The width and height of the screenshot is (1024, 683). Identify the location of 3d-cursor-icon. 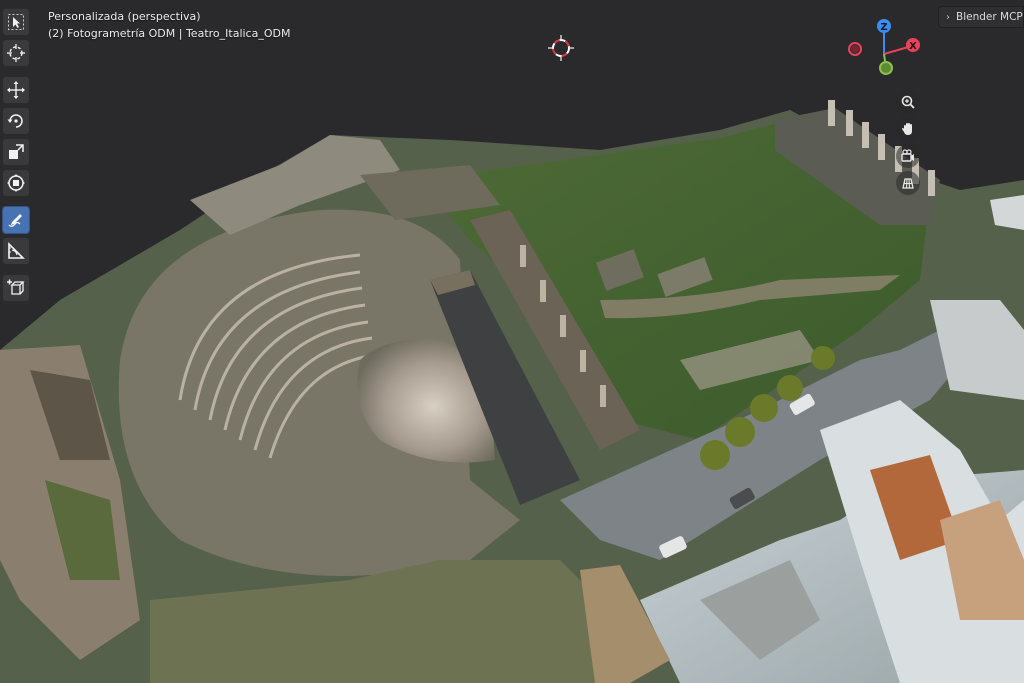
(561, 48).